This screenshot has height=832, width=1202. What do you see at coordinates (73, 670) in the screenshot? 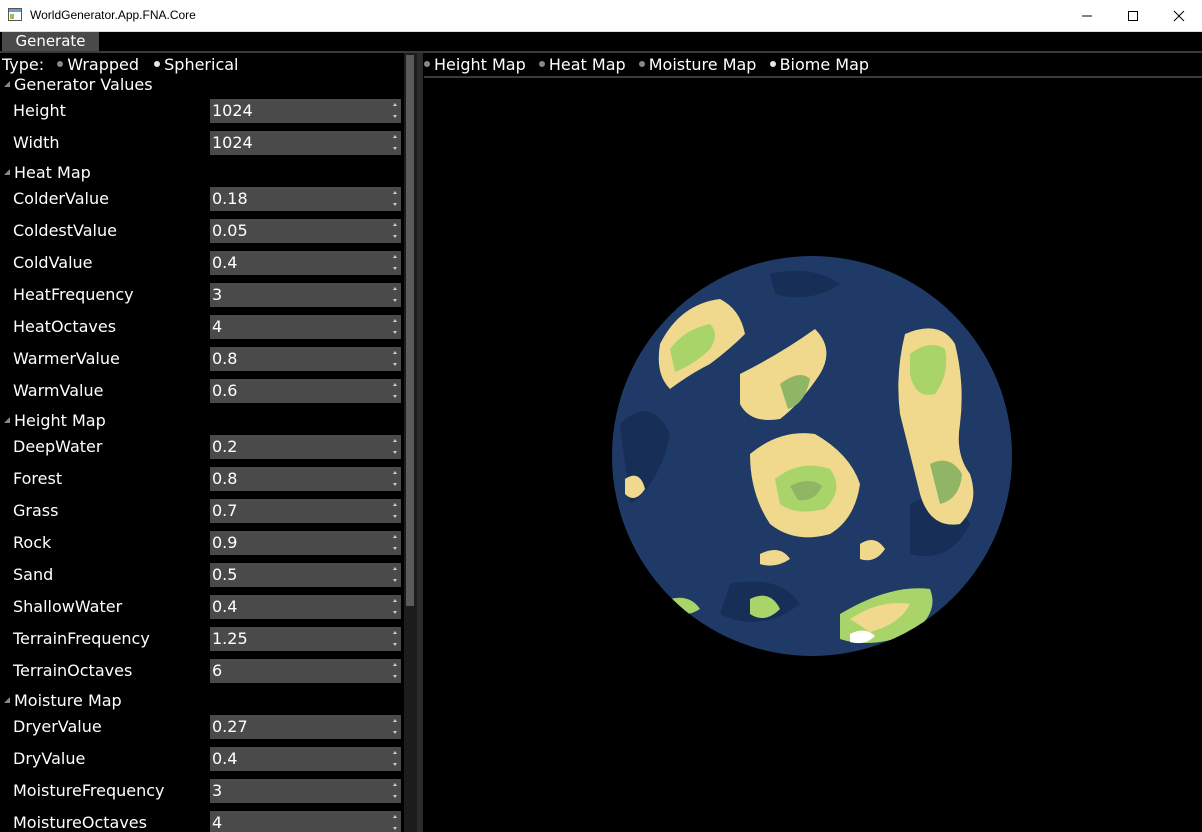
I see `field-label: TerrainOctaves` at bounding box center [73, 670].